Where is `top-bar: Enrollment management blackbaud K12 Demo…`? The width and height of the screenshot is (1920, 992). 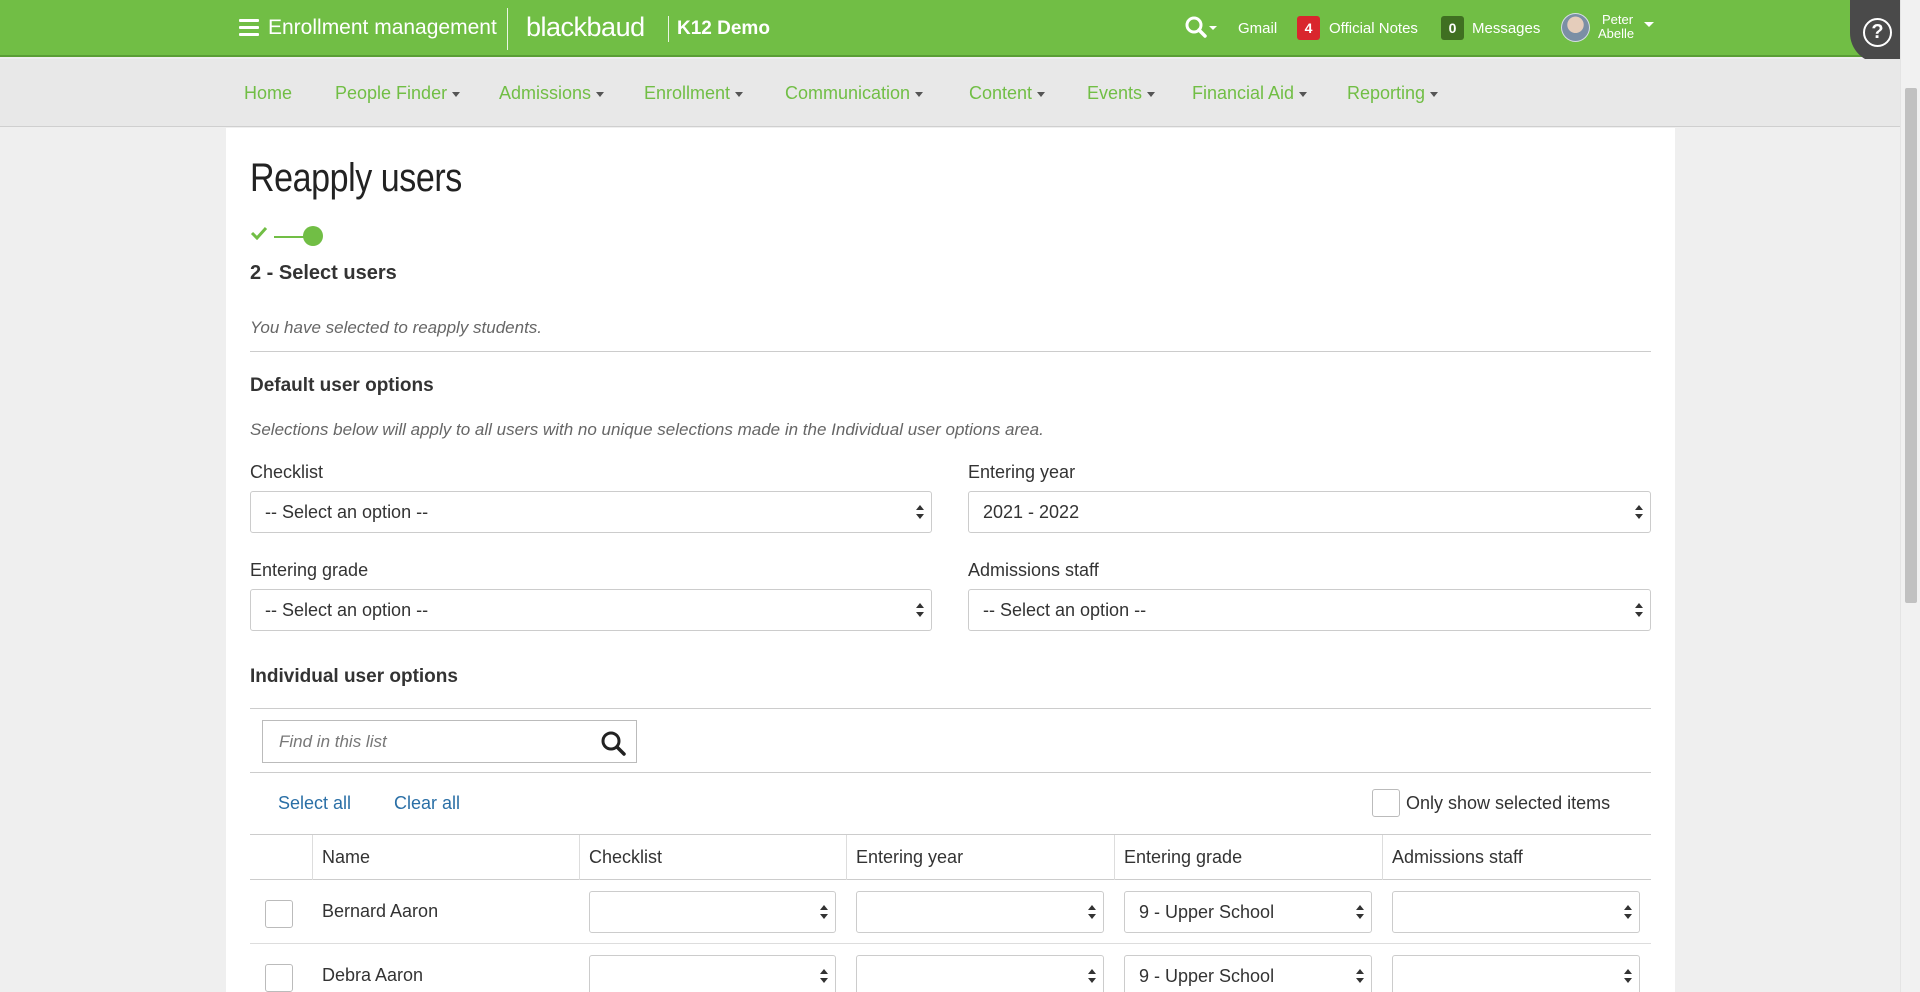 top-bar: Enrollment management blackbaud K12 Demo… is located at coordinates (960, 28).